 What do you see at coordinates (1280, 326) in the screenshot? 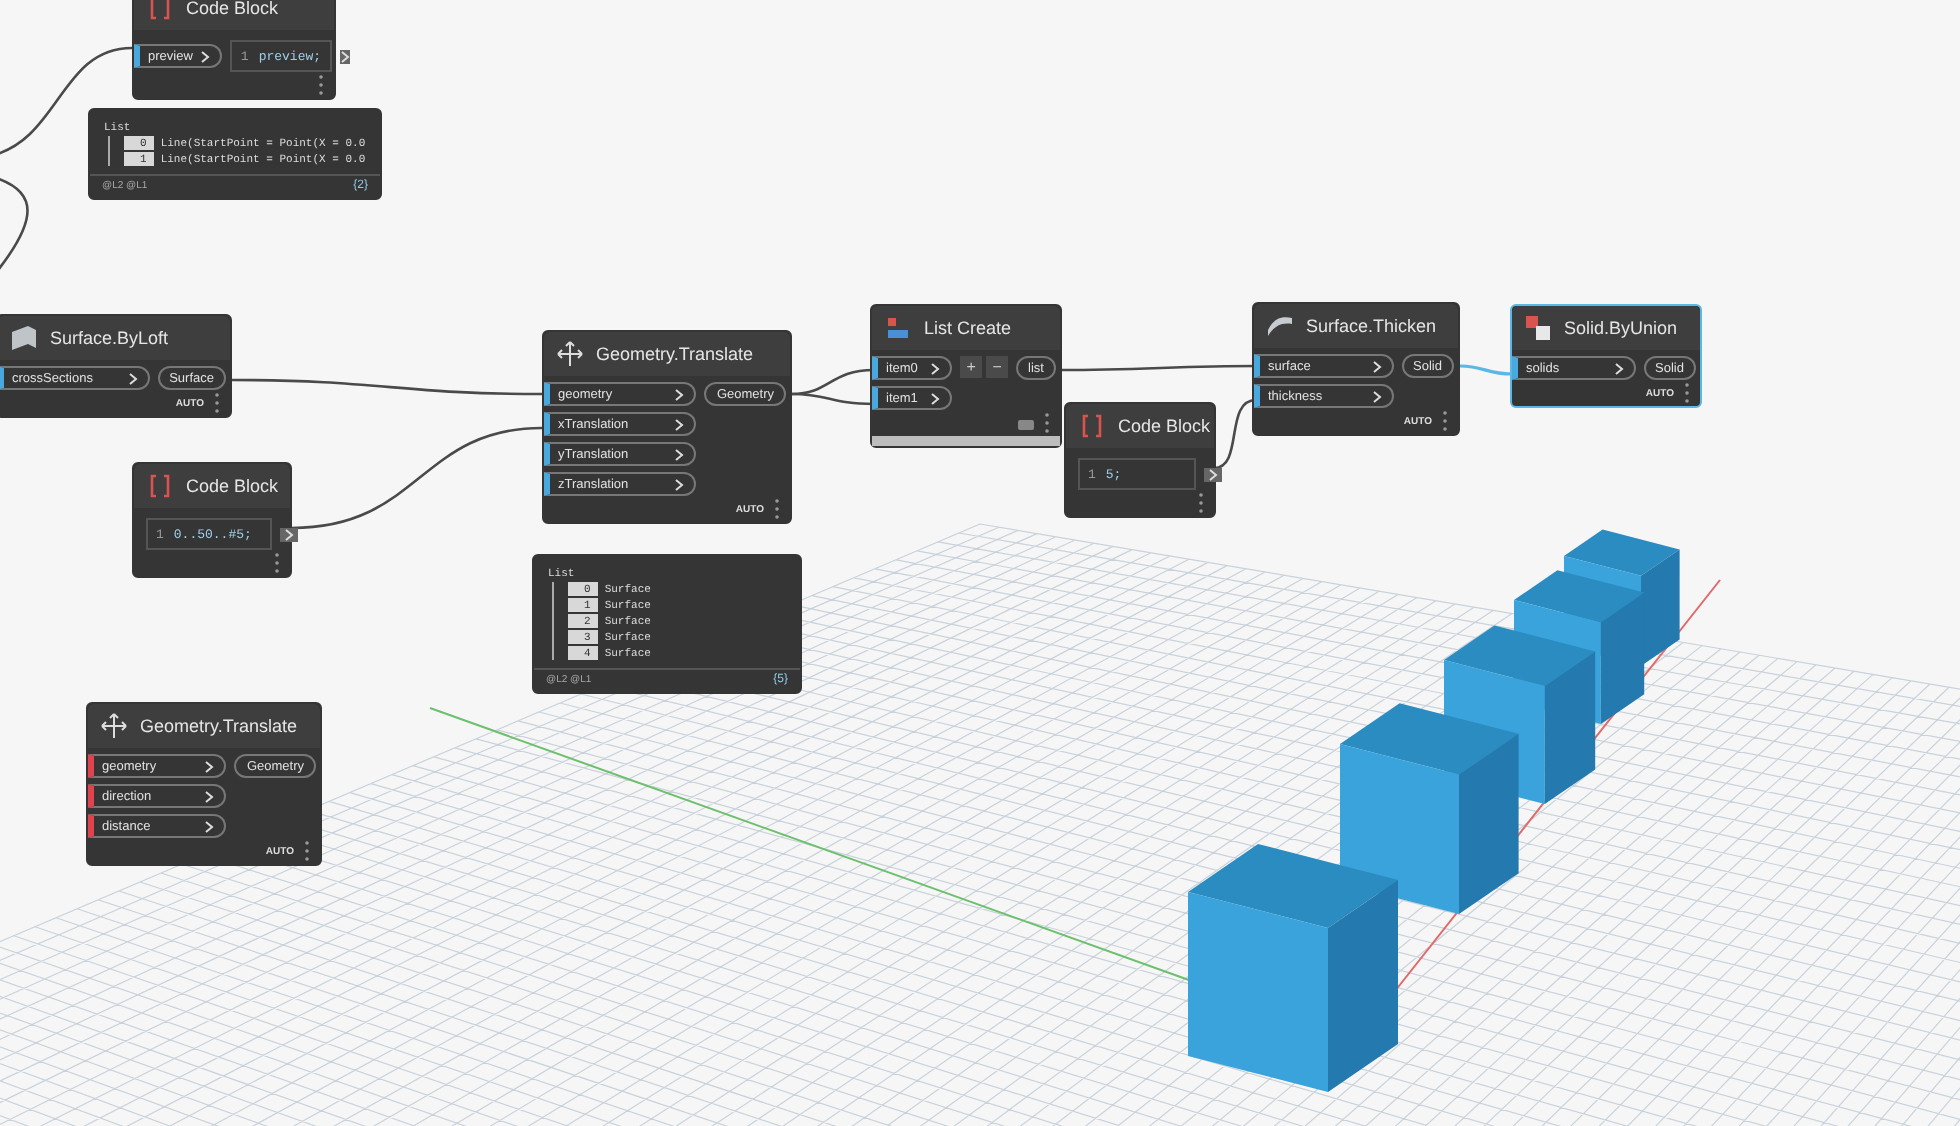
I see `slab-icon` at bounding box center [1280, 326].